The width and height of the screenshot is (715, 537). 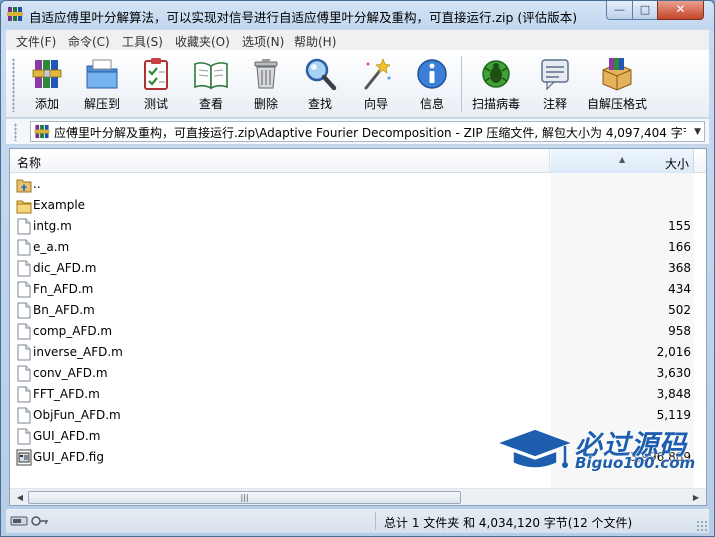 What do you see at coordinates (78, 352) in the screenshot?
I see `file-name: inverse_AFD.m` at bounding box center [78, 352].